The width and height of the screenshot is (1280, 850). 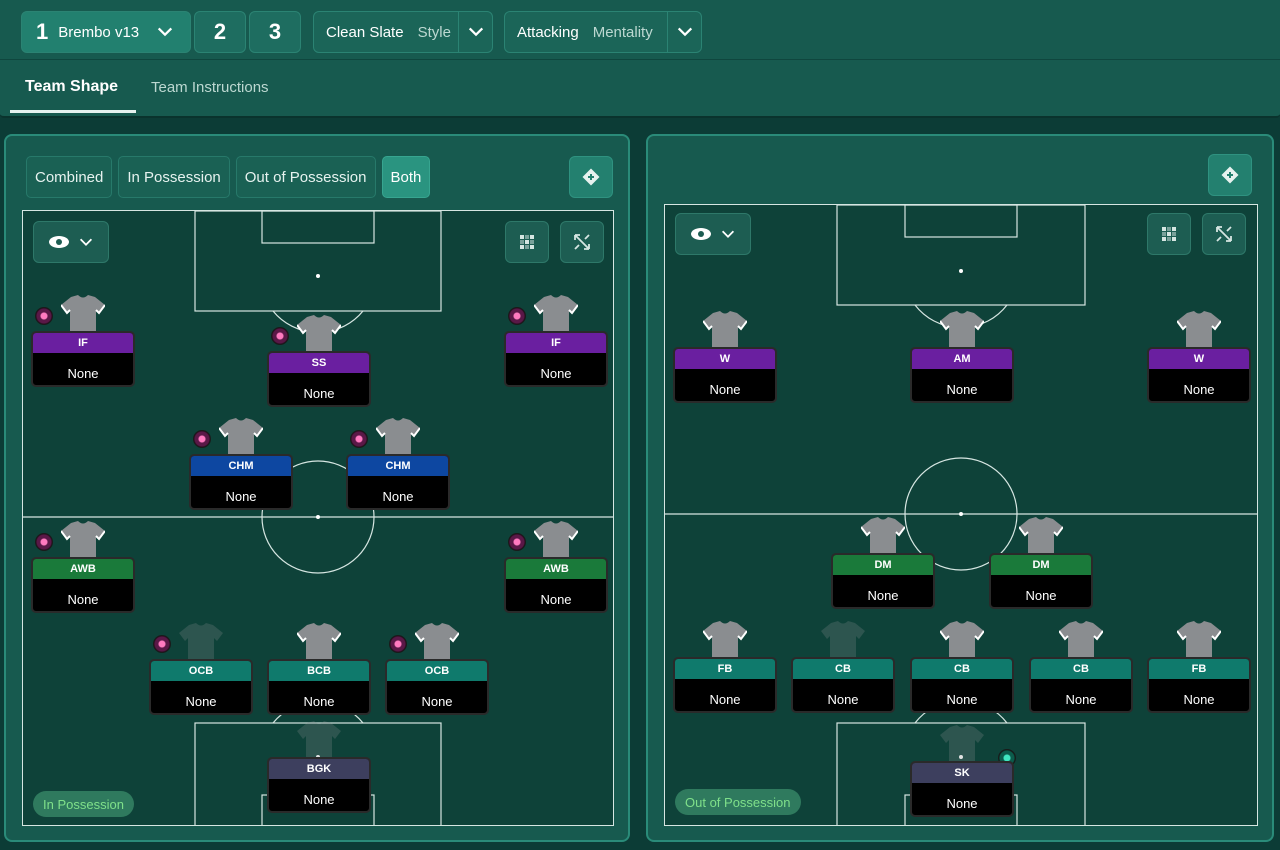 I want to click on player-slot-dm-left: DM None, so click(x=883, y=566).